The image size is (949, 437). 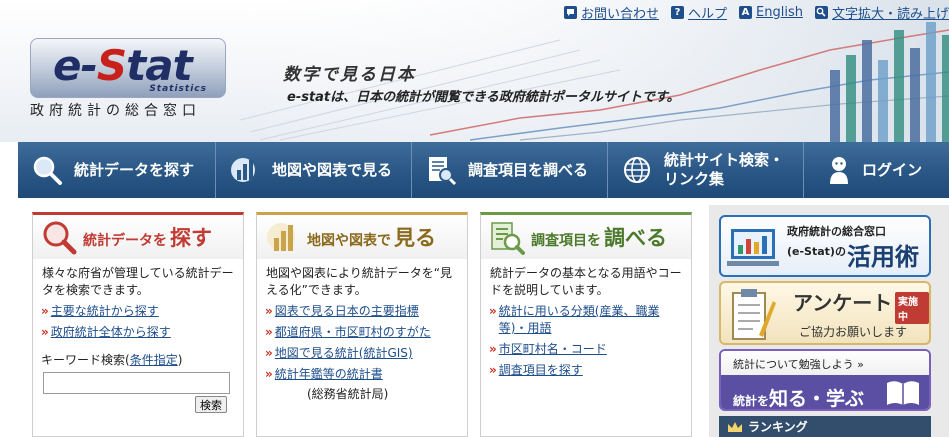 I want to click on help-icon: ?, so click(x=678, y=12).